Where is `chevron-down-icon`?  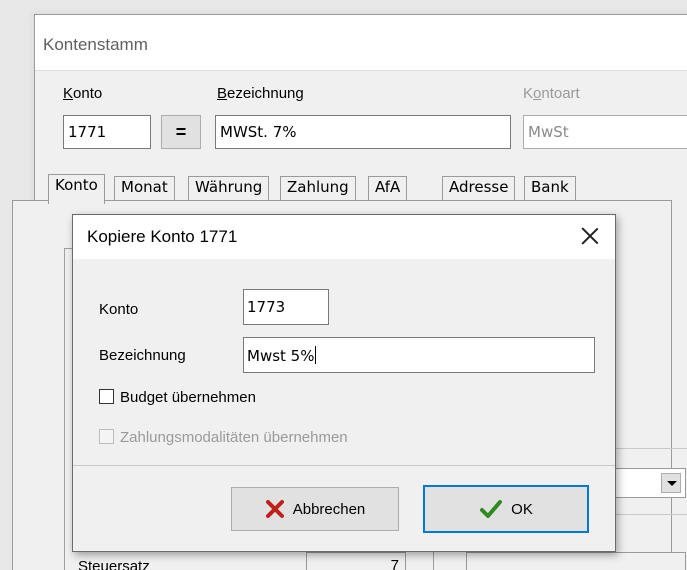 chevron-down-icon is located at coordinates (671, 483).